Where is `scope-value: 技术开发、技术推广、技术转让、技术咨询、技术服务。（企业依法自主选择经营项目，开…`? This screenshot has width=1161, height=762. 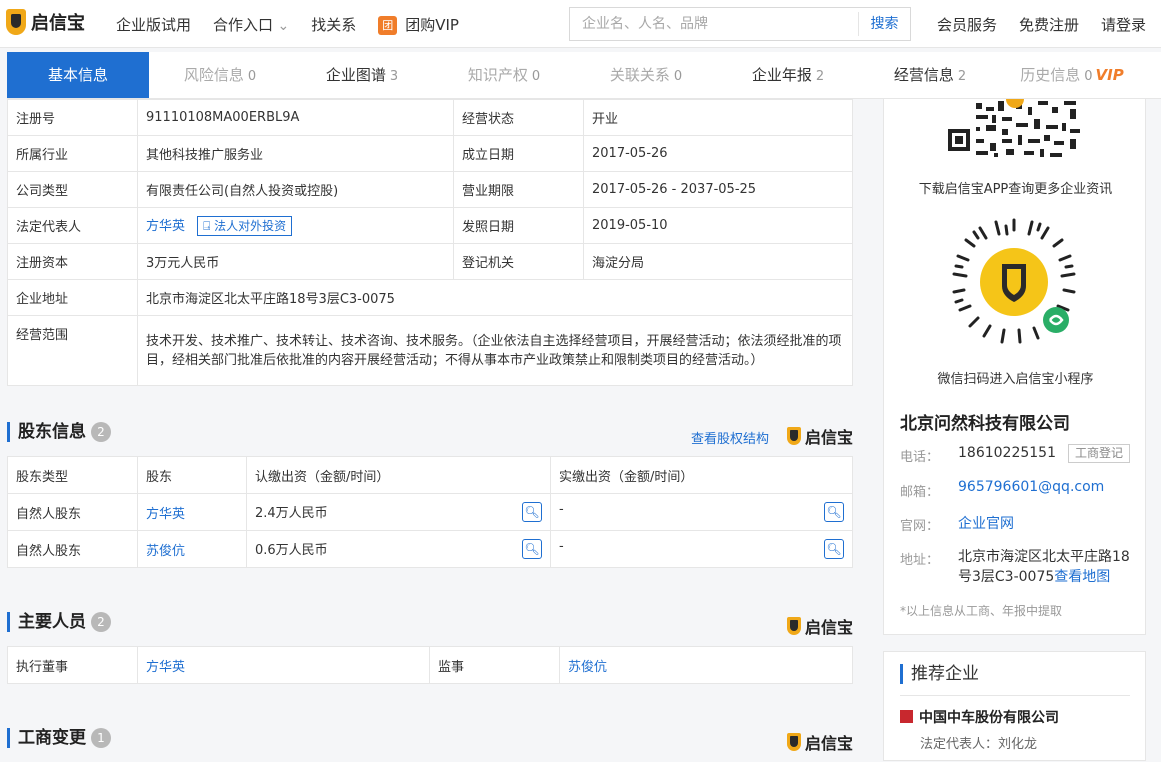 scope-value: 技术开发、技术推广、技术转让、技术咨询、技术服务。（企业依法自主选择经营项目，开… is located at coordinates (495, 350).